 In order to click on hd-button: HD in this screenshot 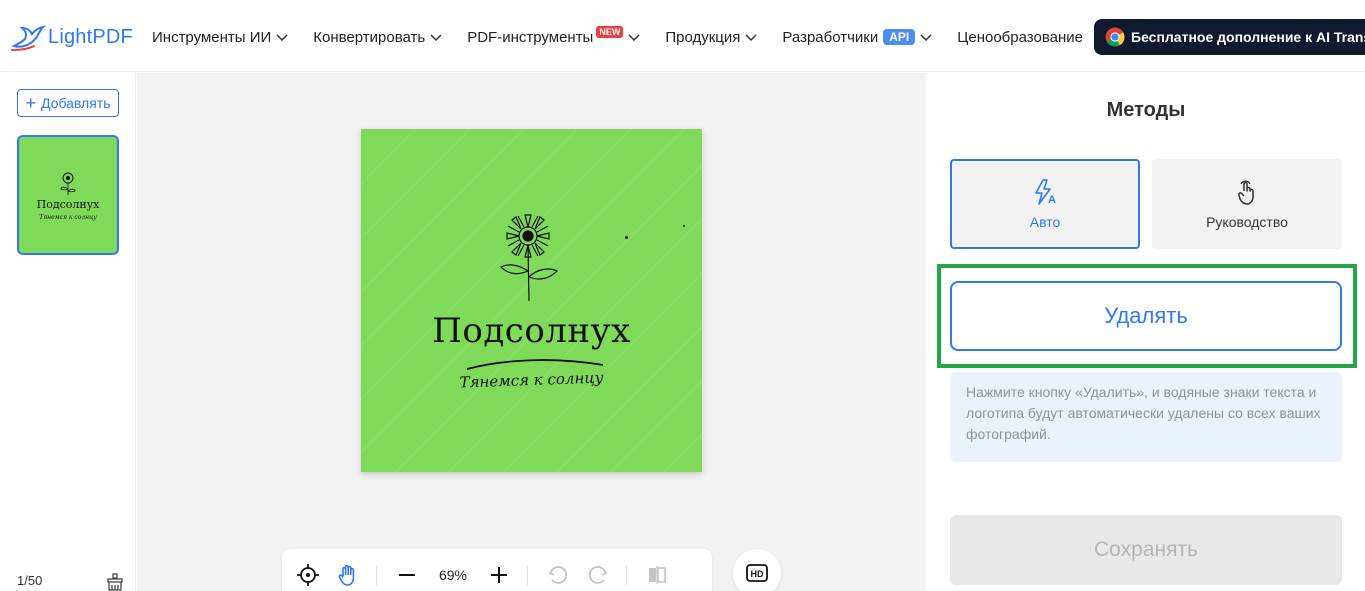, I will do `click(757, 570)`.